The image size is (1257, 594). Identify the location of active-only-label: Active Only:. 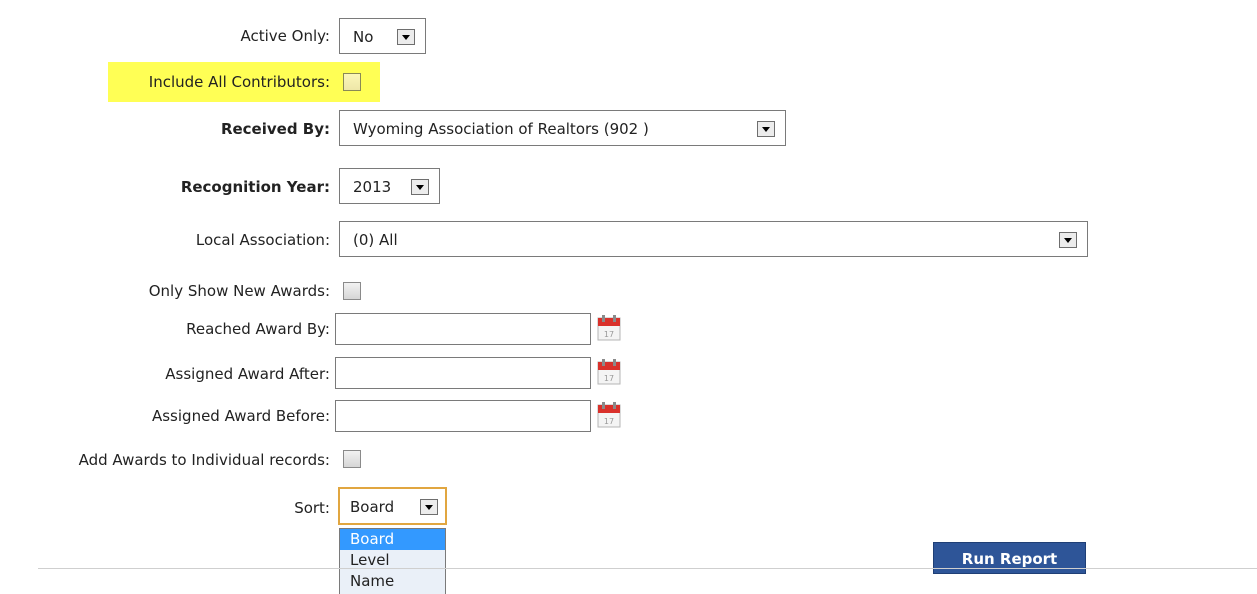
(285, 36).